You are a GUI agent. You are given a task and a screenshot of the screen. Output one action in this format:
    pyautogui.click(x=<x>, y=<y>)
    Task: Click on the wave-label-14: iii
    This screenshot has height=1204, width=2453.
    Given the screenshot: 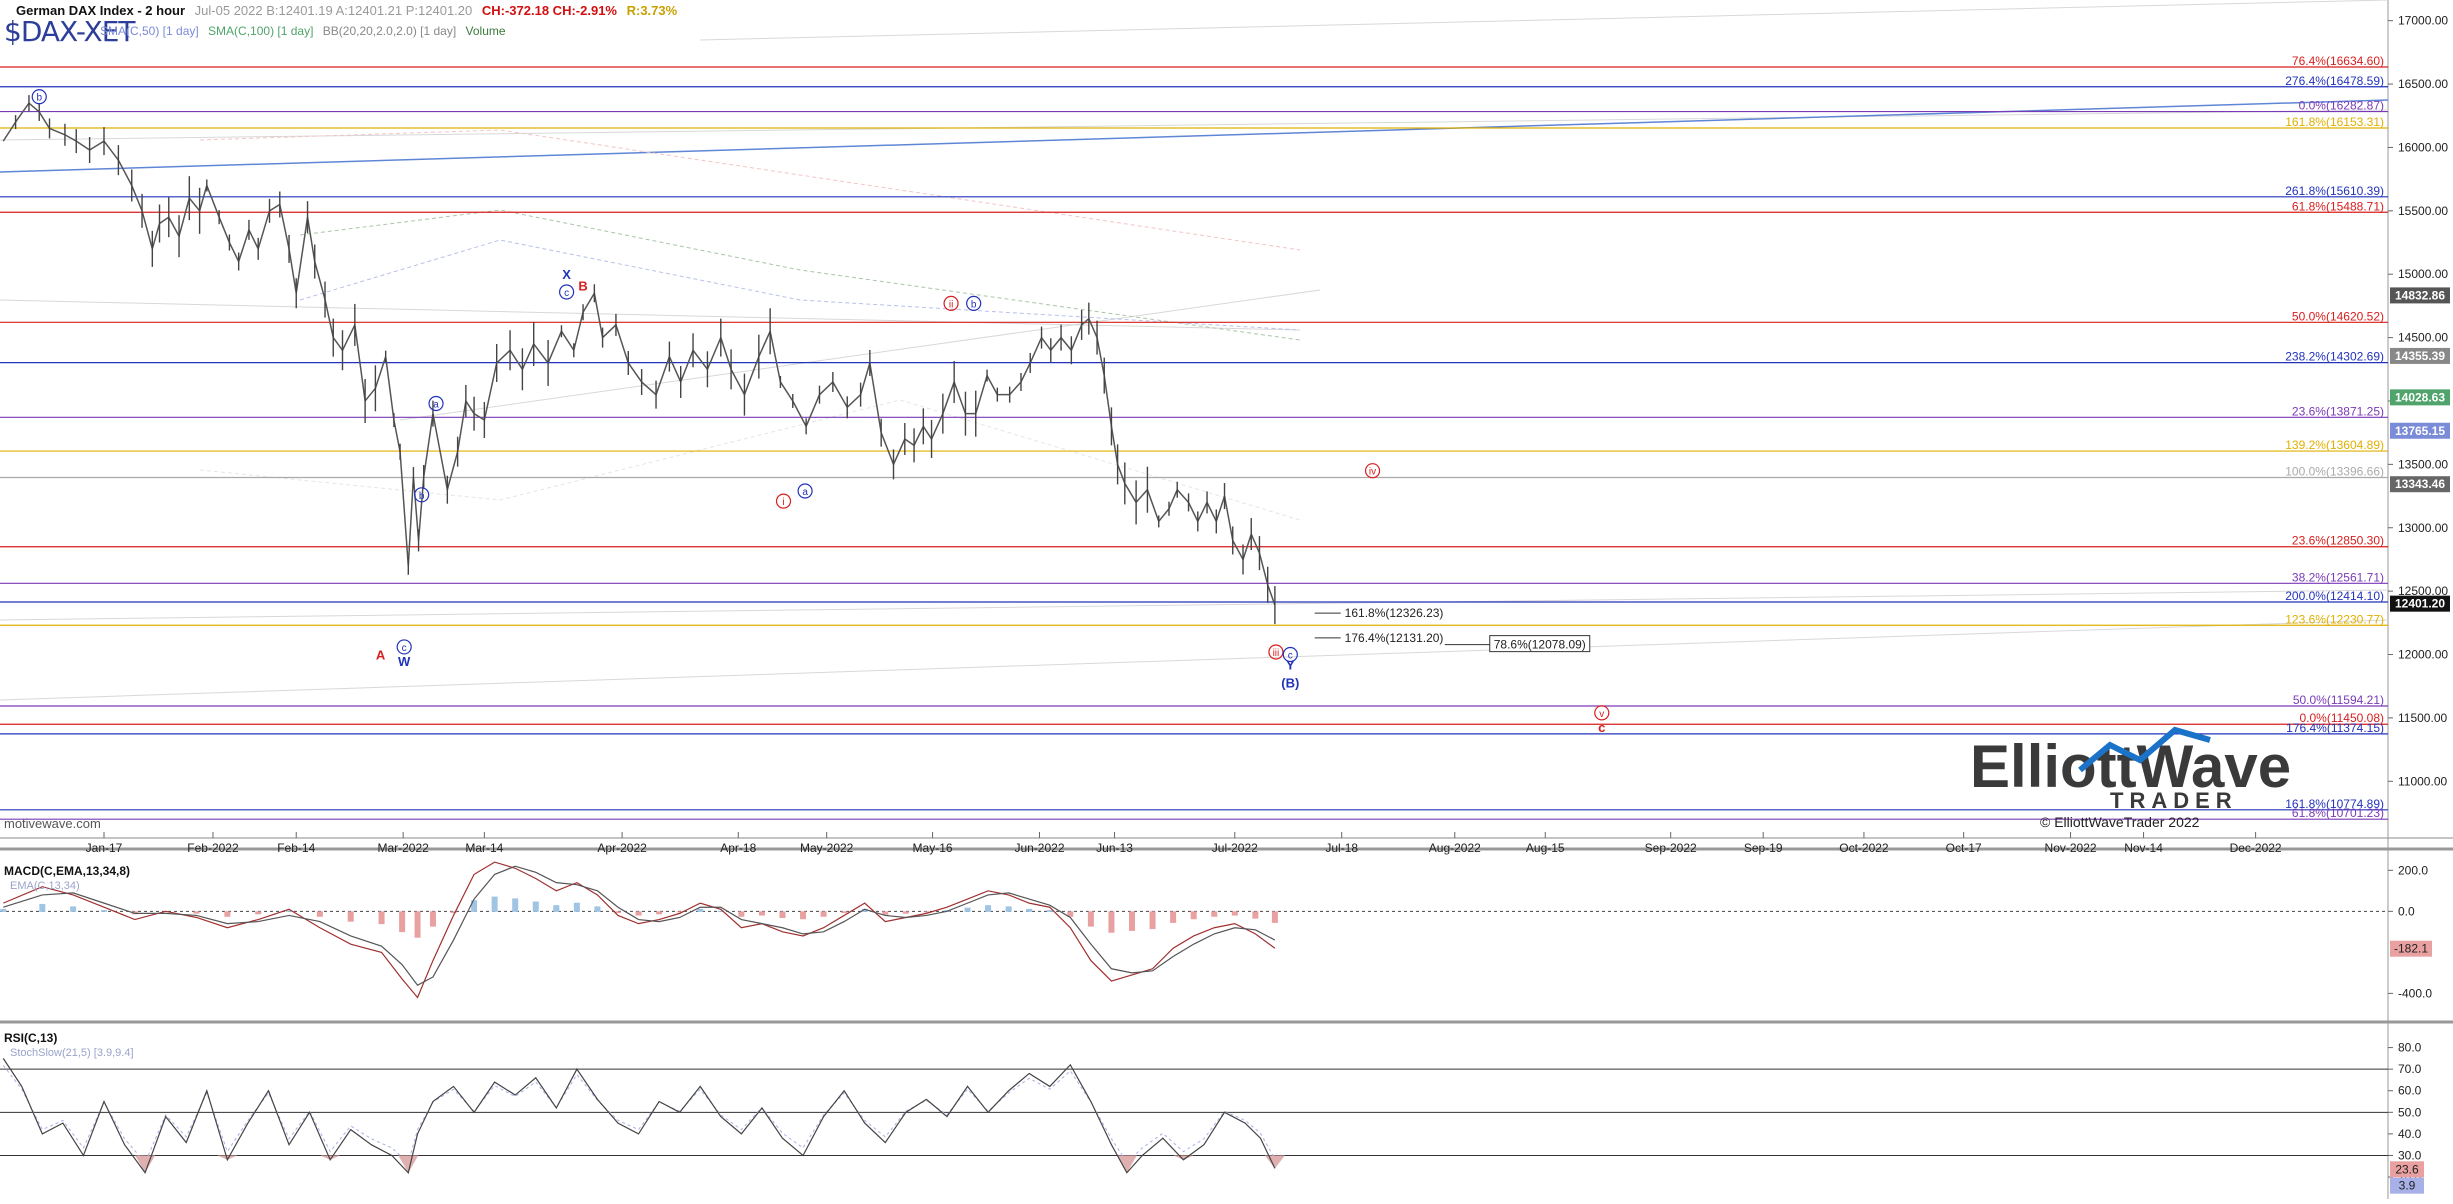 What is the action you would take?
    pyautogui.click(x=1276, y=653)
    